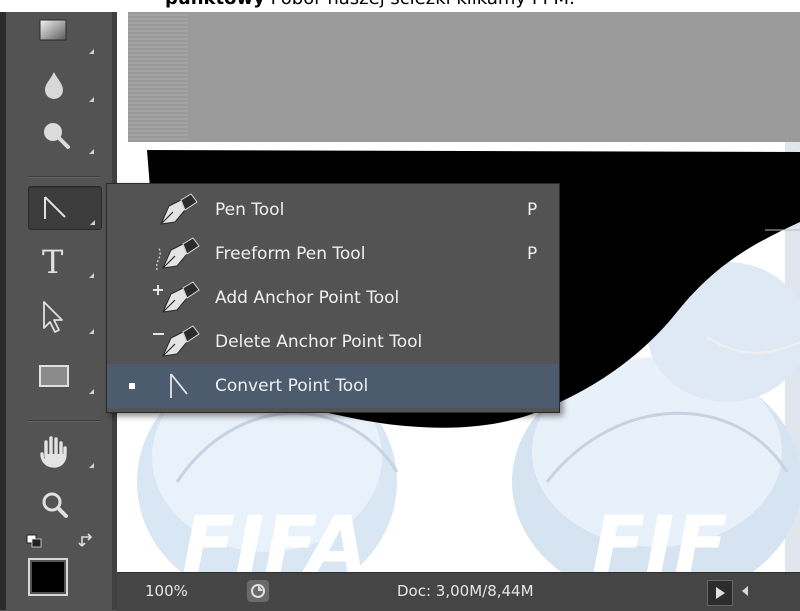 The width and height of the screenshot is (800, 611). Describe the element at coordinates (333, 210) in the screenshot. I see `menu-item-pen-tool: Pen Tool P` at that location.